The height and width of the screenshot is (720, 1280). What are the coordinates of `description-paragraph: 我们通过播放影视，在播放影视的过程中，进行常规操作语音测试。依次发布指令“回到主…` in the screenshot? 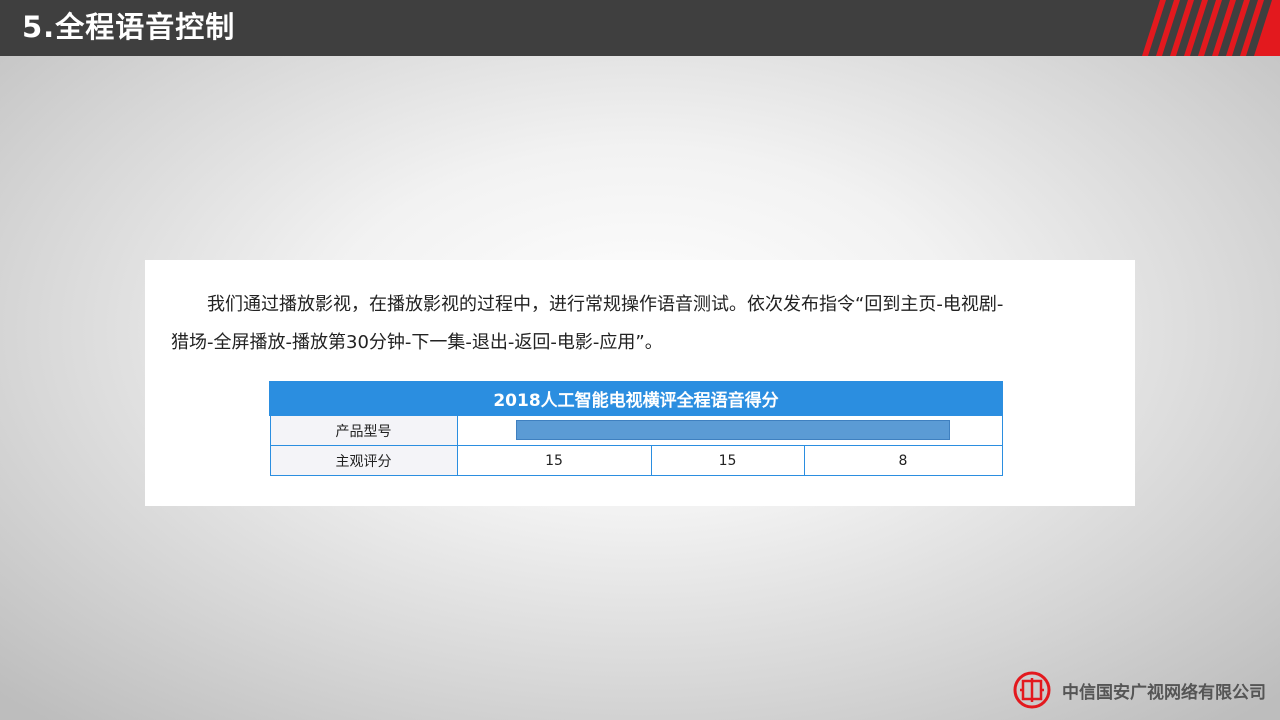 It's located at (636, 324).